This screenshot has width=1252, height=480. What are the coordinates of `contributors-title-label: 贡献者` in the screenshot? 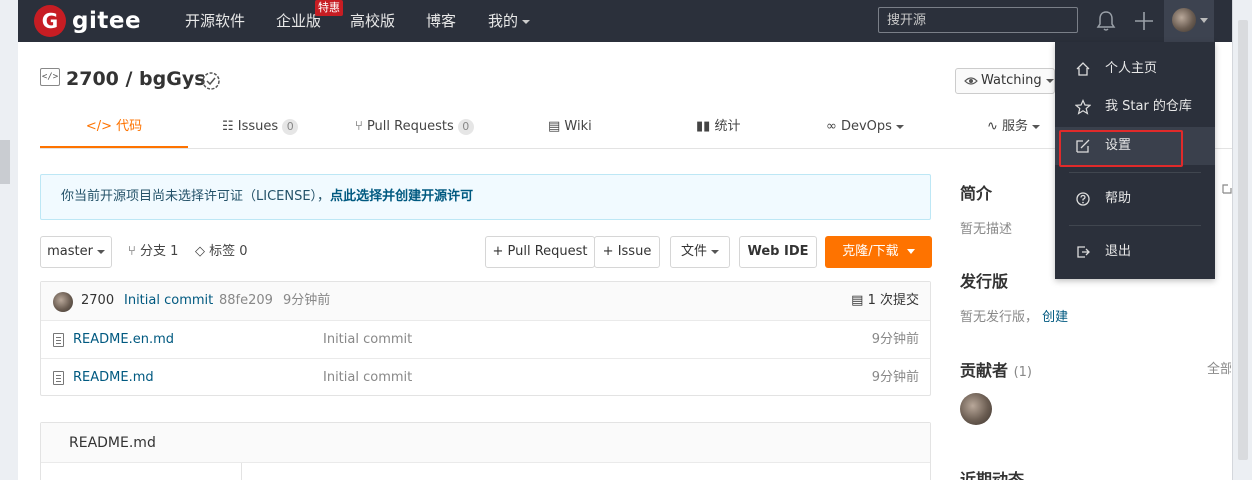 It's located at (984, 370).